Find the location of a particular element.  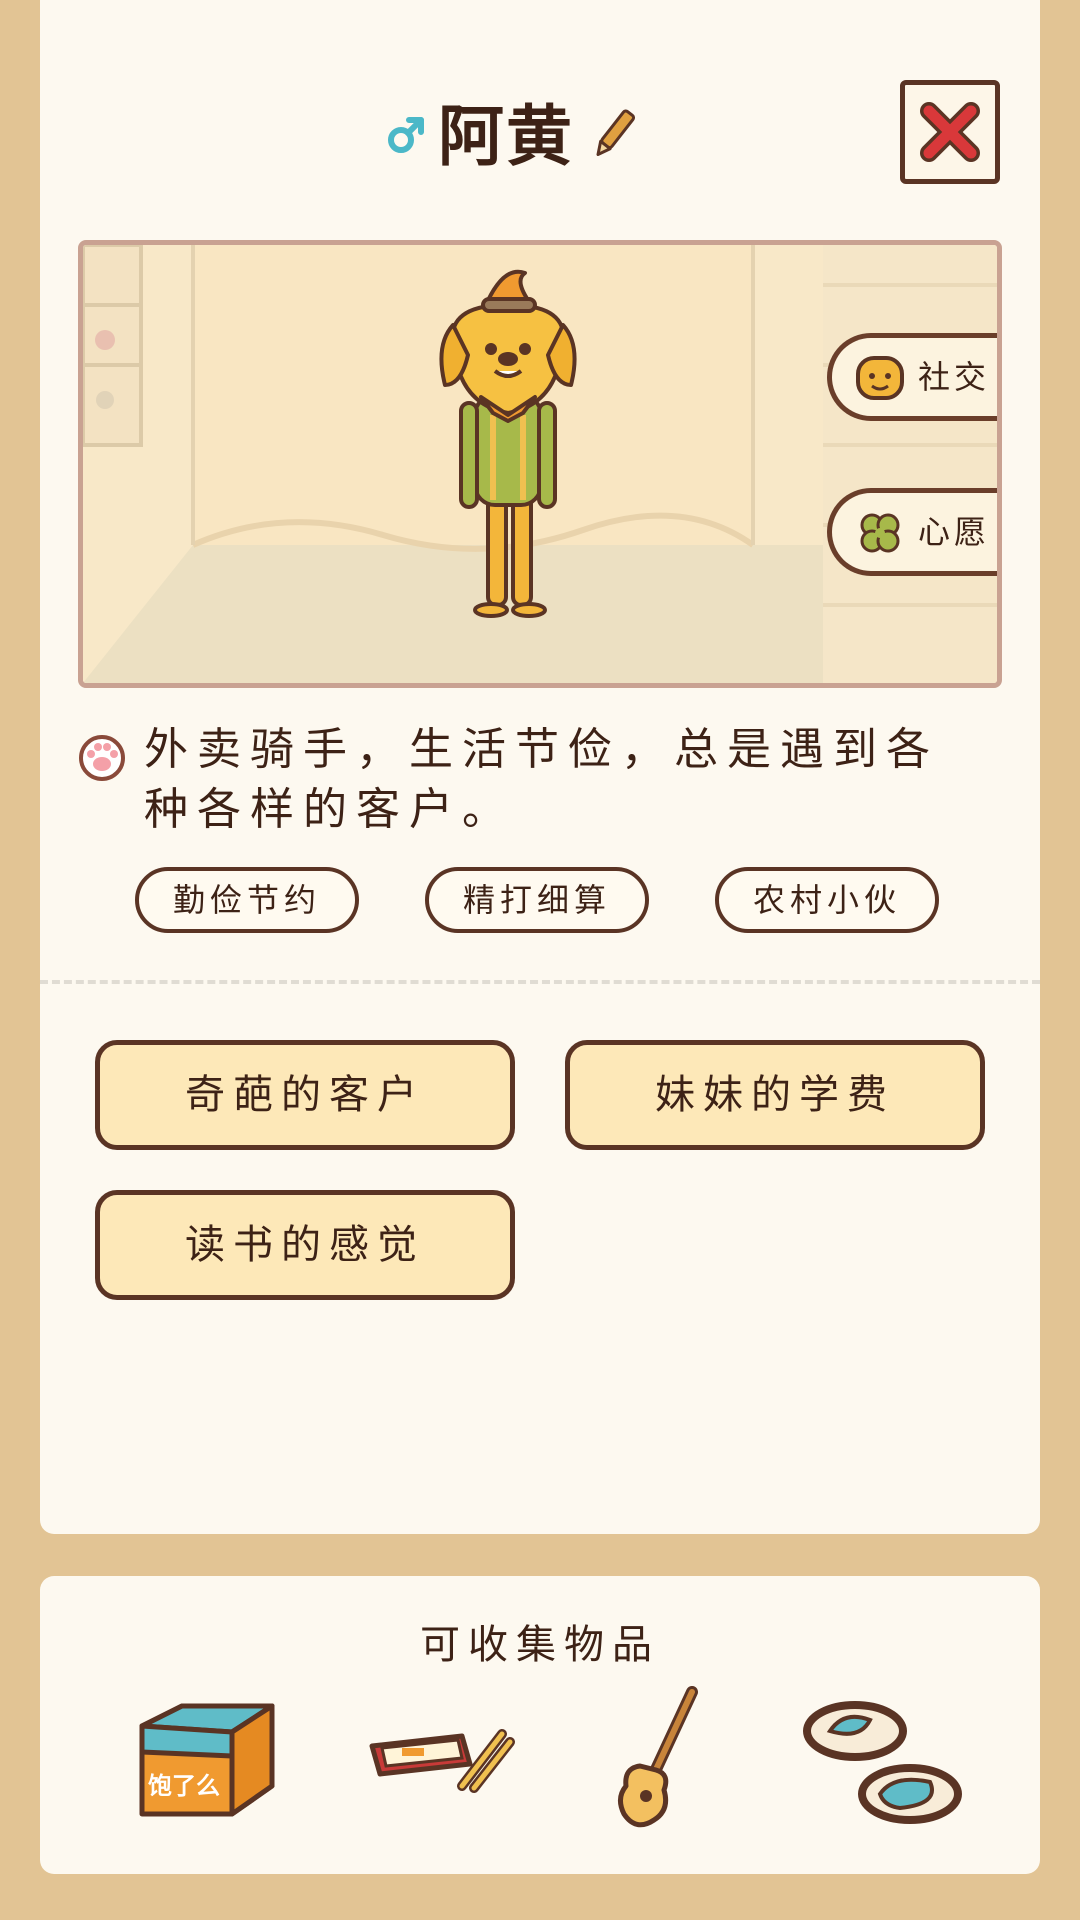

collectible-slippers is located at coordinates (885, 1761).